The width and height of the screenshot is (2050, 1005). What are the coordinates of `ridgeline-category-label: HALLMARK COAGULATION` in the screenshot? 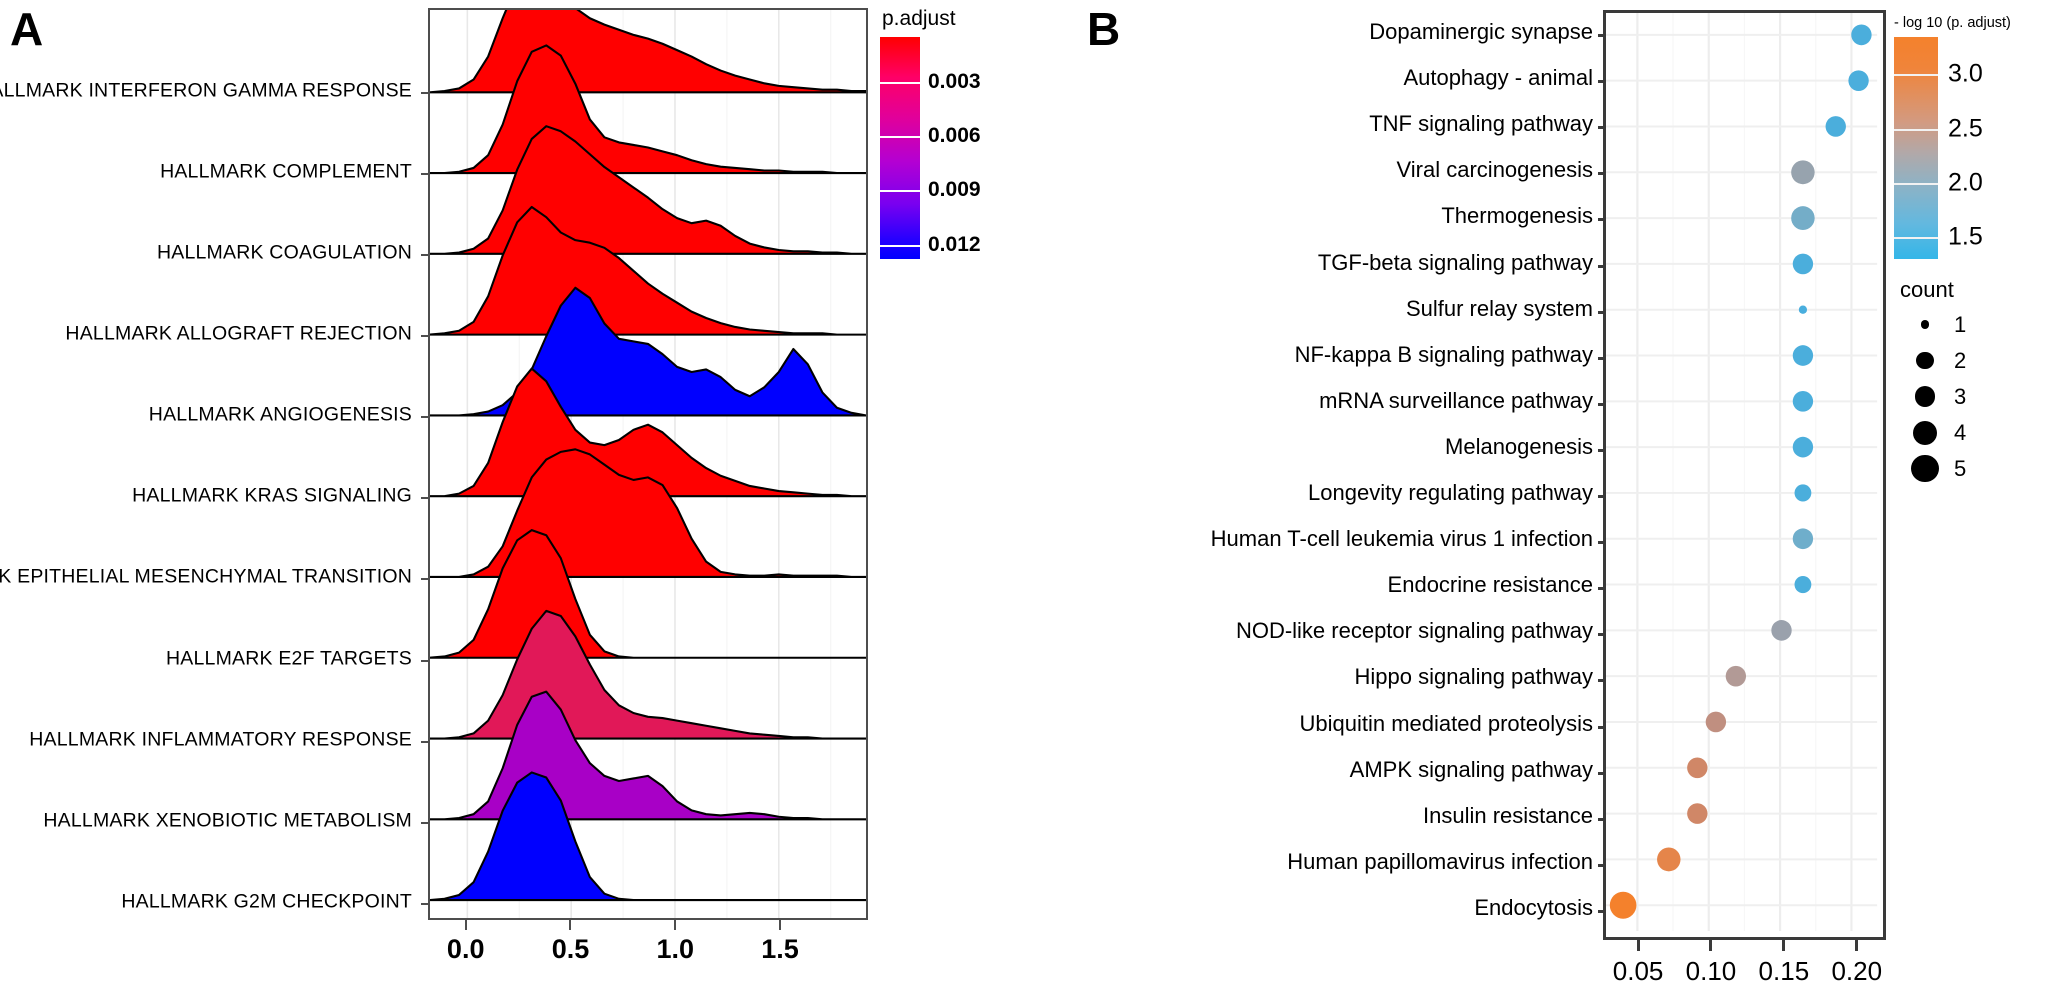 It's located at (284, 252).